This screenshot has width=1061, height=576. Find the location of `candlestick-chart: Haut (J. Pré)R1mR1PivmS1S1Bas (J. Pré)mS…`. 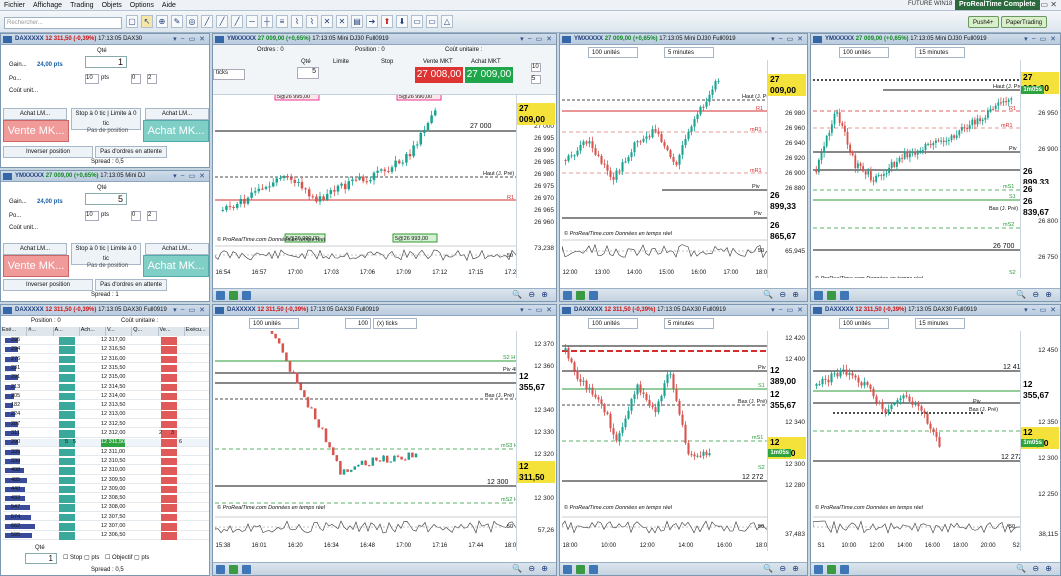

candlestick-chart: Haut (J. Pré)R1mR1PivmS1S1Bas (J. Pré)mS… is located at coordinates (918, 169).